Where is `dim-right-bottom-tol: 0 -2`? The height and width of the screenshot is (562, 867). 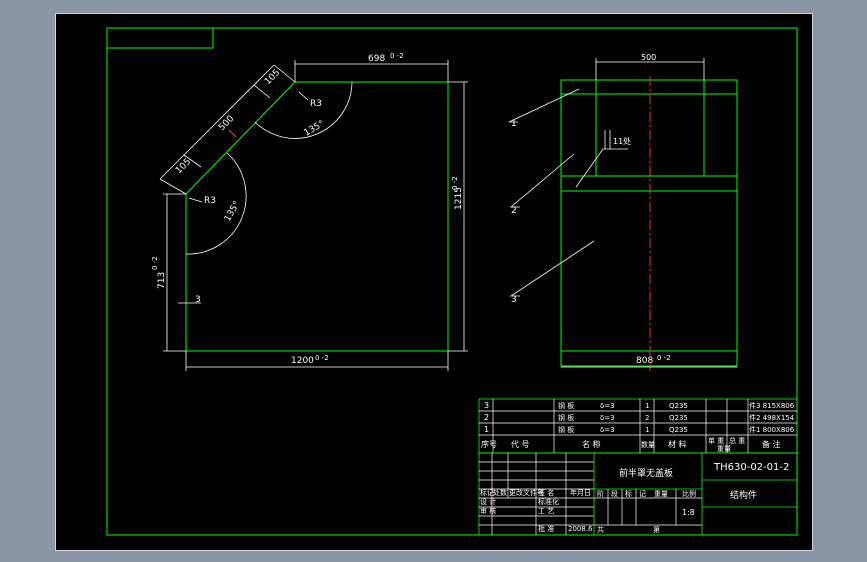
dim-right-bottom-tol: 0 -2 is located at coordinates (664, 358).